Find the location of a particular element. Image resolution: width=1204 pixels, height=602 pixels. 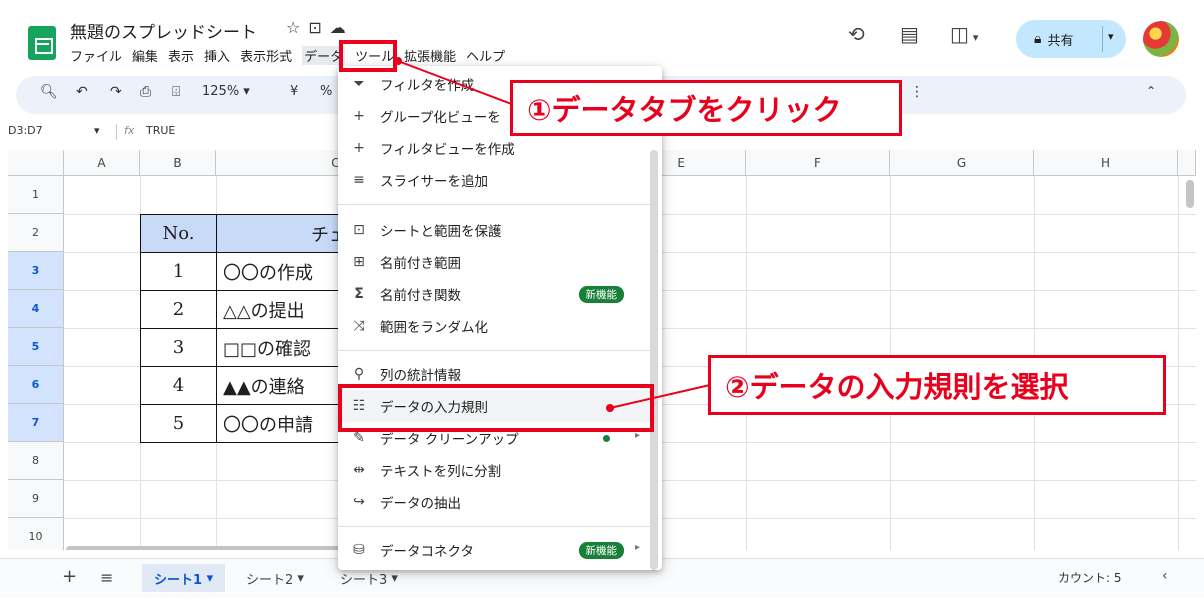

undo-icon: ↶ is located at coordinates (82, 92).